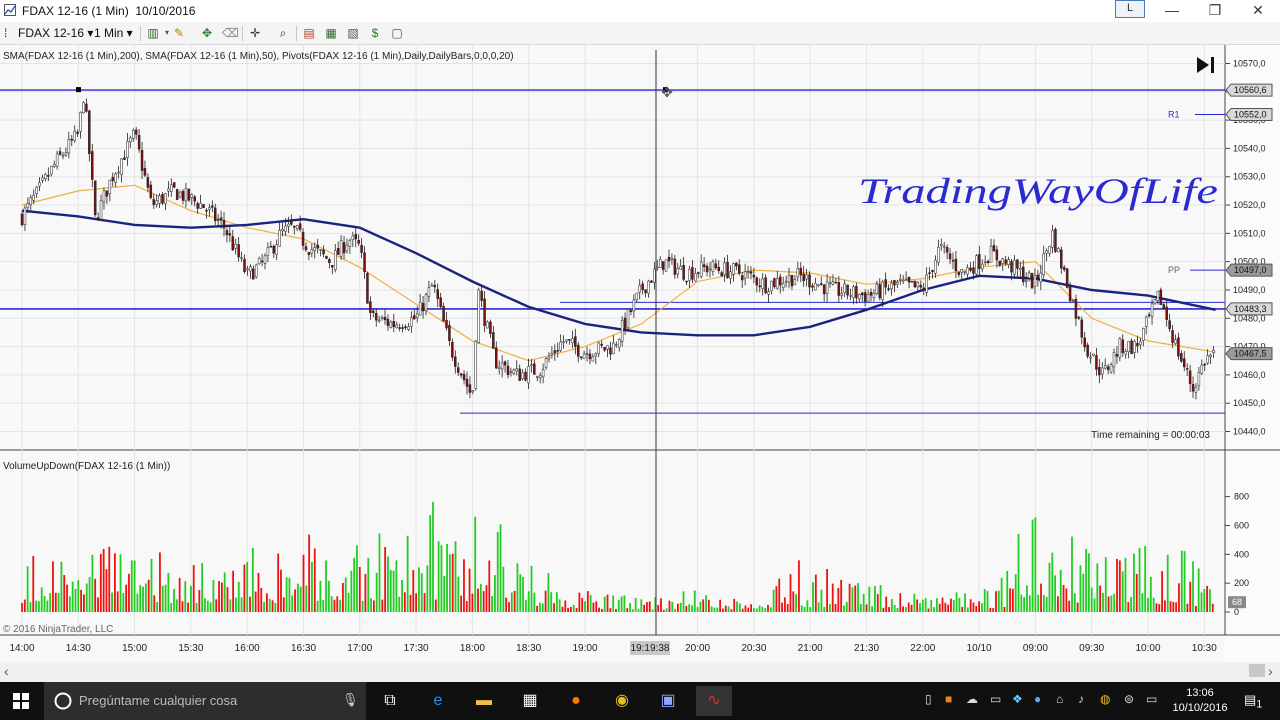  Describe the element at coordinates (640, 671) in the screenshot. I see `horizontal-scrollbar: ‹ ›` at that location.